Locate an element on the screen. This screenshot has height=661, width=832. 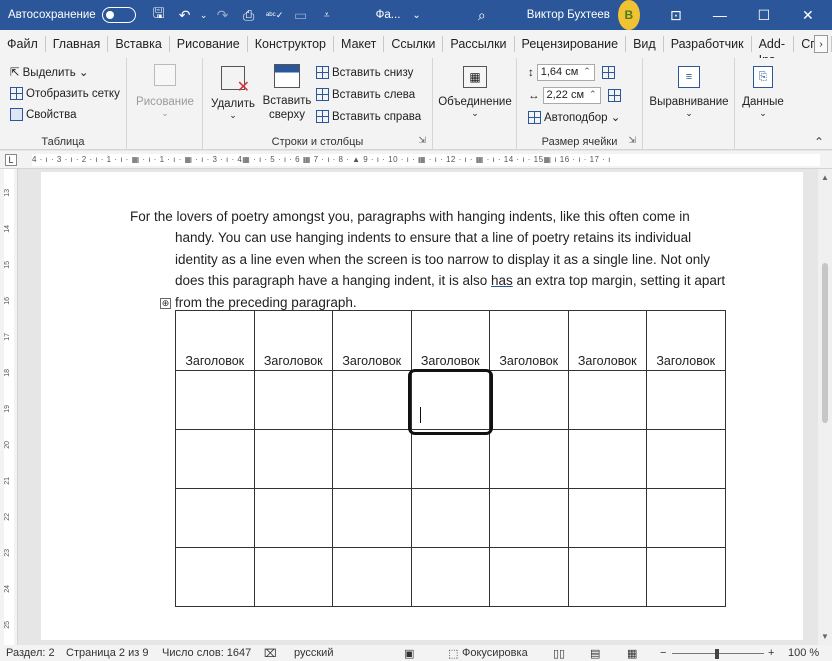
maximize-icon: ☐ is located at coordinates (764, 15).